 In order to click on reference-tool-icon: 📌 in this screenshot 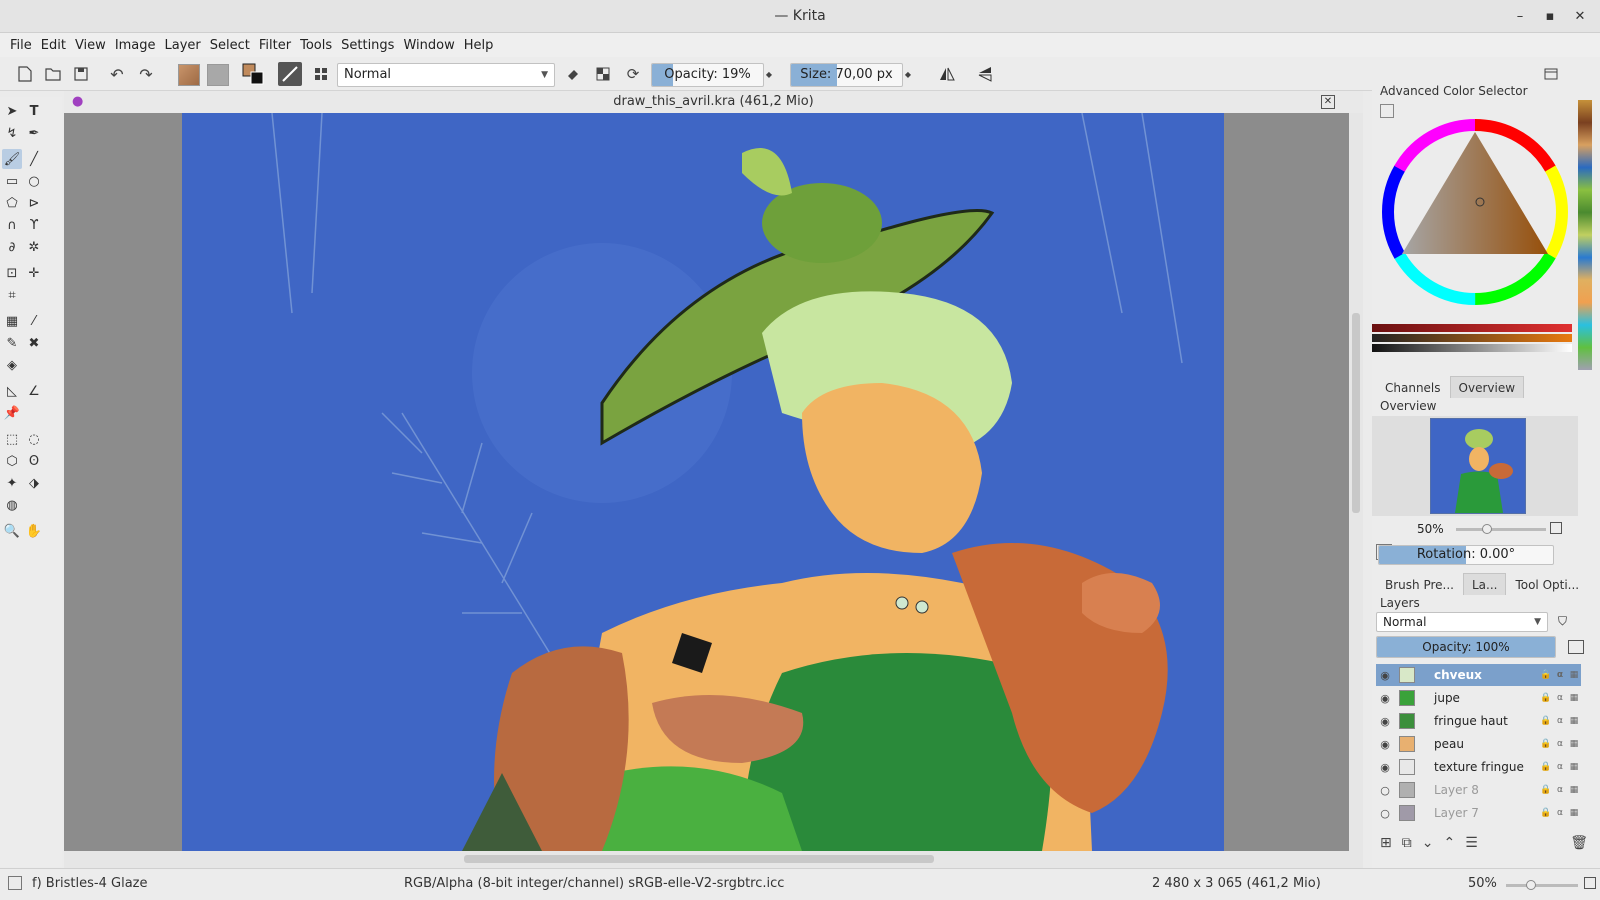, I will do `click(12, 413)`.